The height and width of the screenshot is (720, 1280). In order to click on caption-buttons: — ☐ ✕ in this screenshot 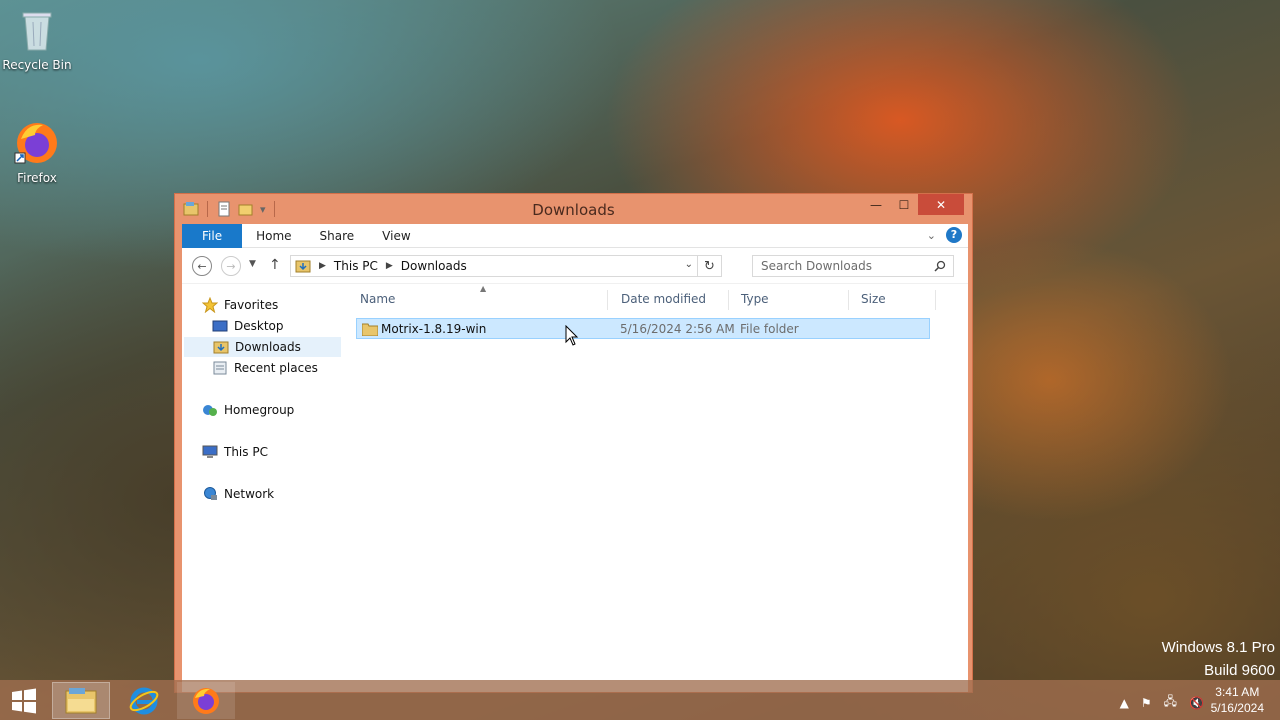, I will do `click(913, 204)`.